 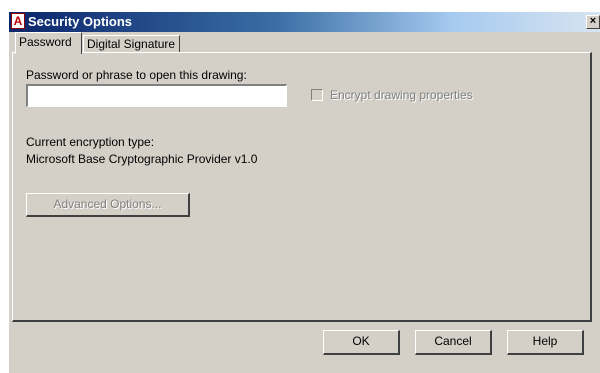 I want to click on help-button: Help, so click(x=545, y=342).